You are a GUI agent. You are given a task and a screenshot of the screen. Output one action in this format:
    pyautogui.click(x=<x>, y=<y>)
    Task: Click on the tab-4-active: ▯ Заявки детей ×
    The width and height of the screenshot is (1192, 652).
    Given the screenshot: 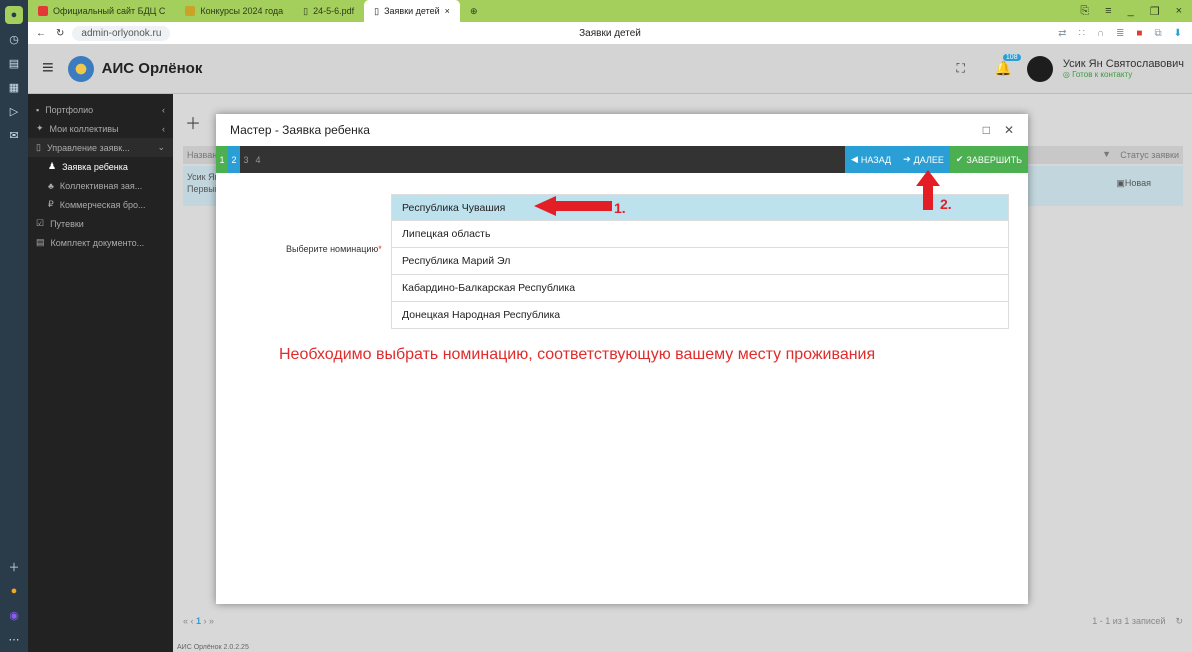 What is the action you would take?
    pyautogui.click(x=412, y=11)
    